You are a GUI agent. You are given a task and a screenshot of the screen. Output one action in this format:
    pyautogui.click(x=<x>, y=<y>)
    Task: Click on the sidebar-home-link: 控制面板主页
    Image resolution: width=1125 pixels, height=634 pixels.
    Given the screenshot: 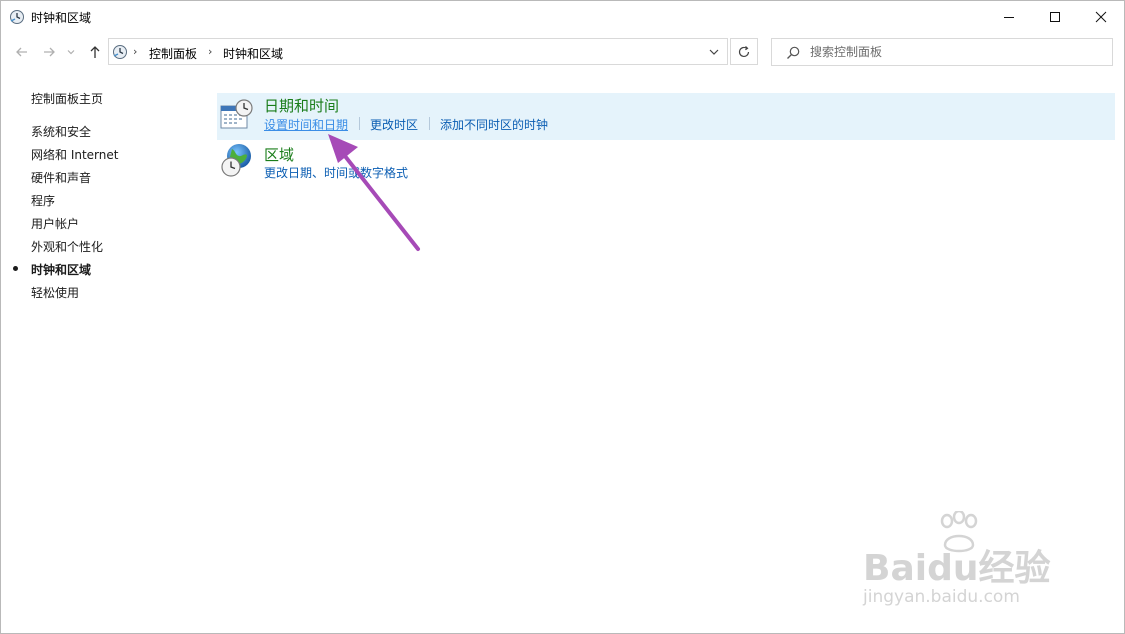 What is the action you would take?
    pyautogui.click(x=67, y=98)
    